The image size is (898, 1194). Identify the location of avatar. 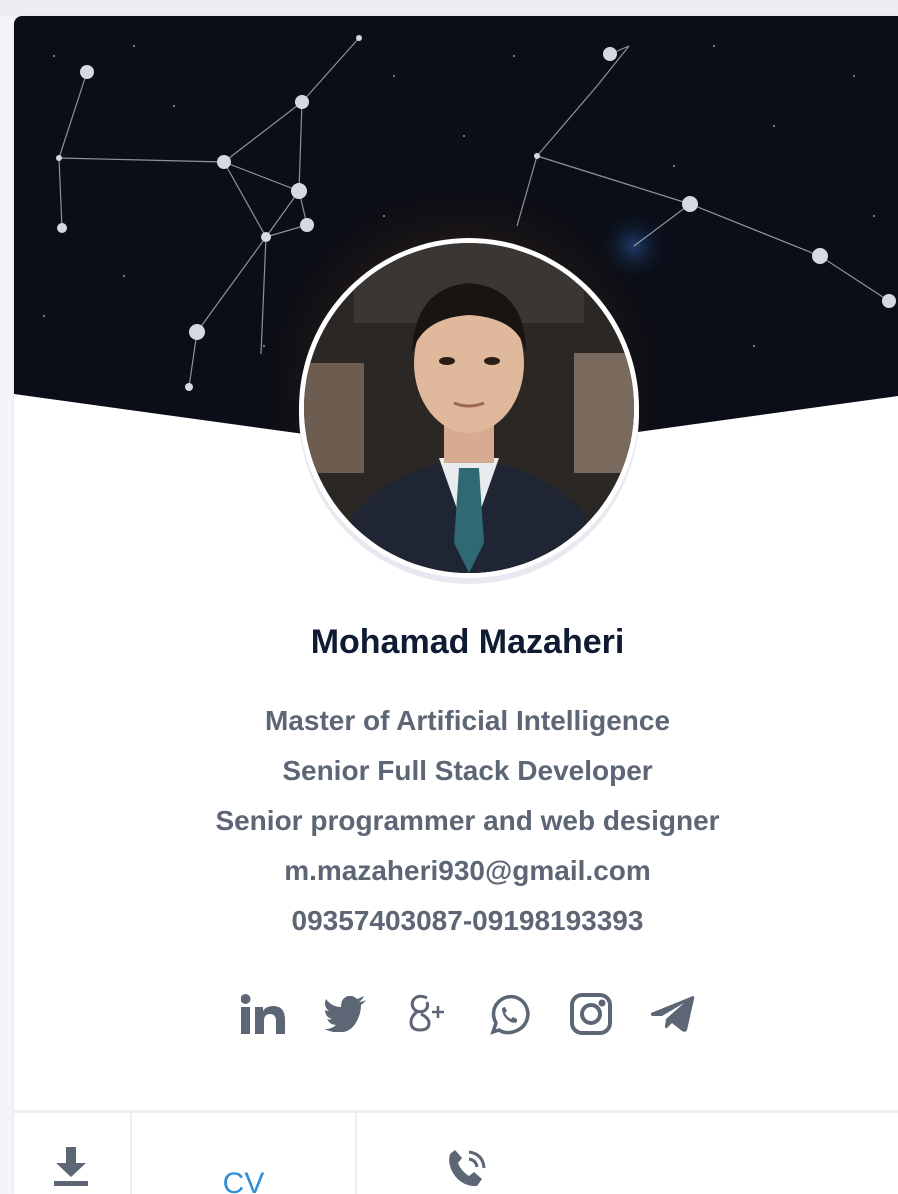
(469, 408).